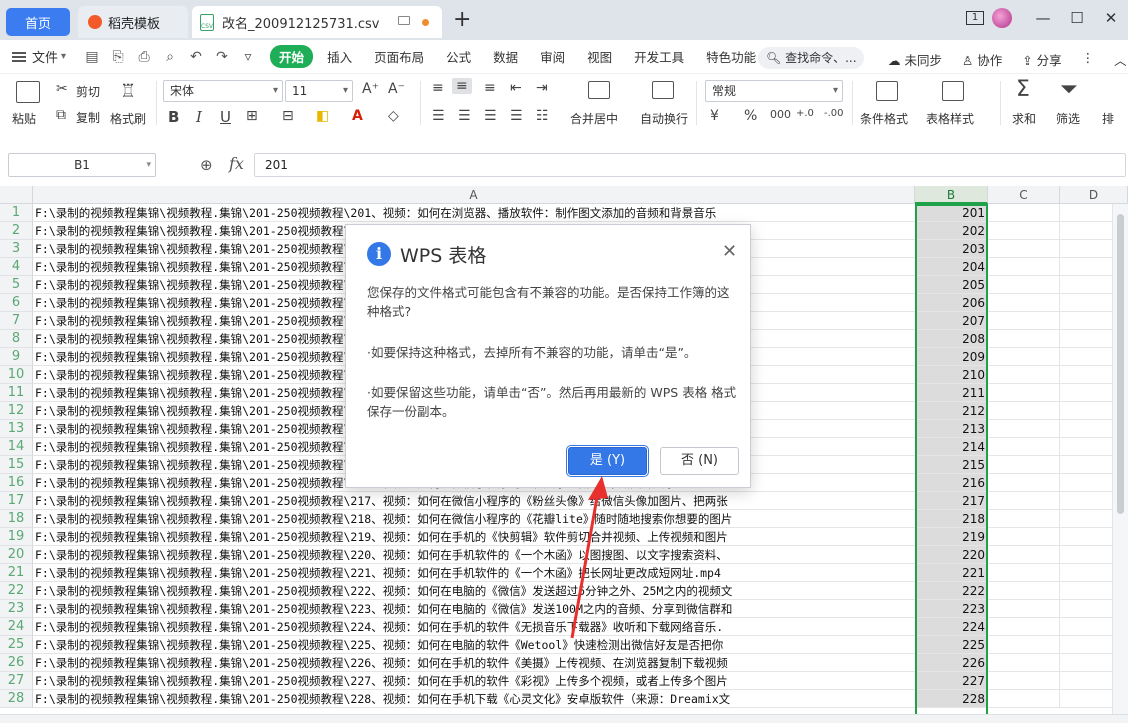 This screenshot has width=1128, height=723. What do you see at coordinates (464, 116) in the screenshot?
I see `align-center-icon: ☰` at bounding box center [464, 116].